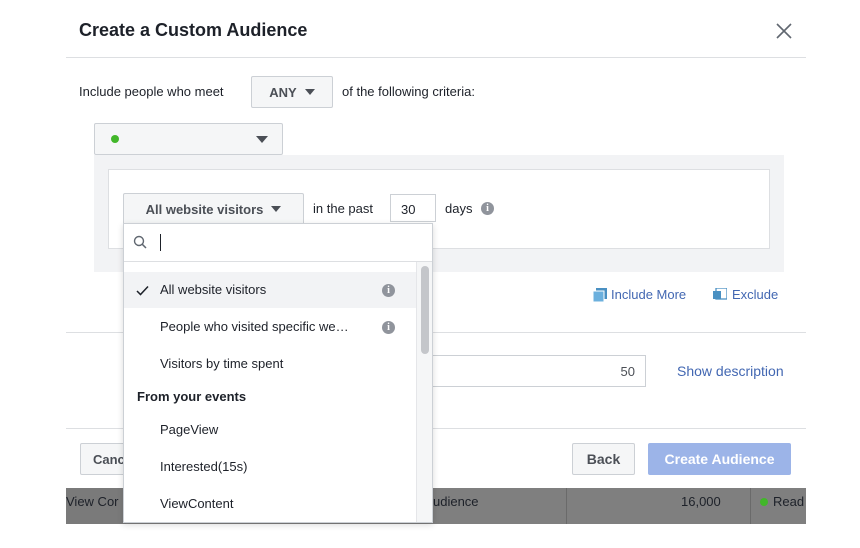 The width and height of the screenshot is (860, 548). I want to click on create-audience-label: Create Audience, so click(719, 459).